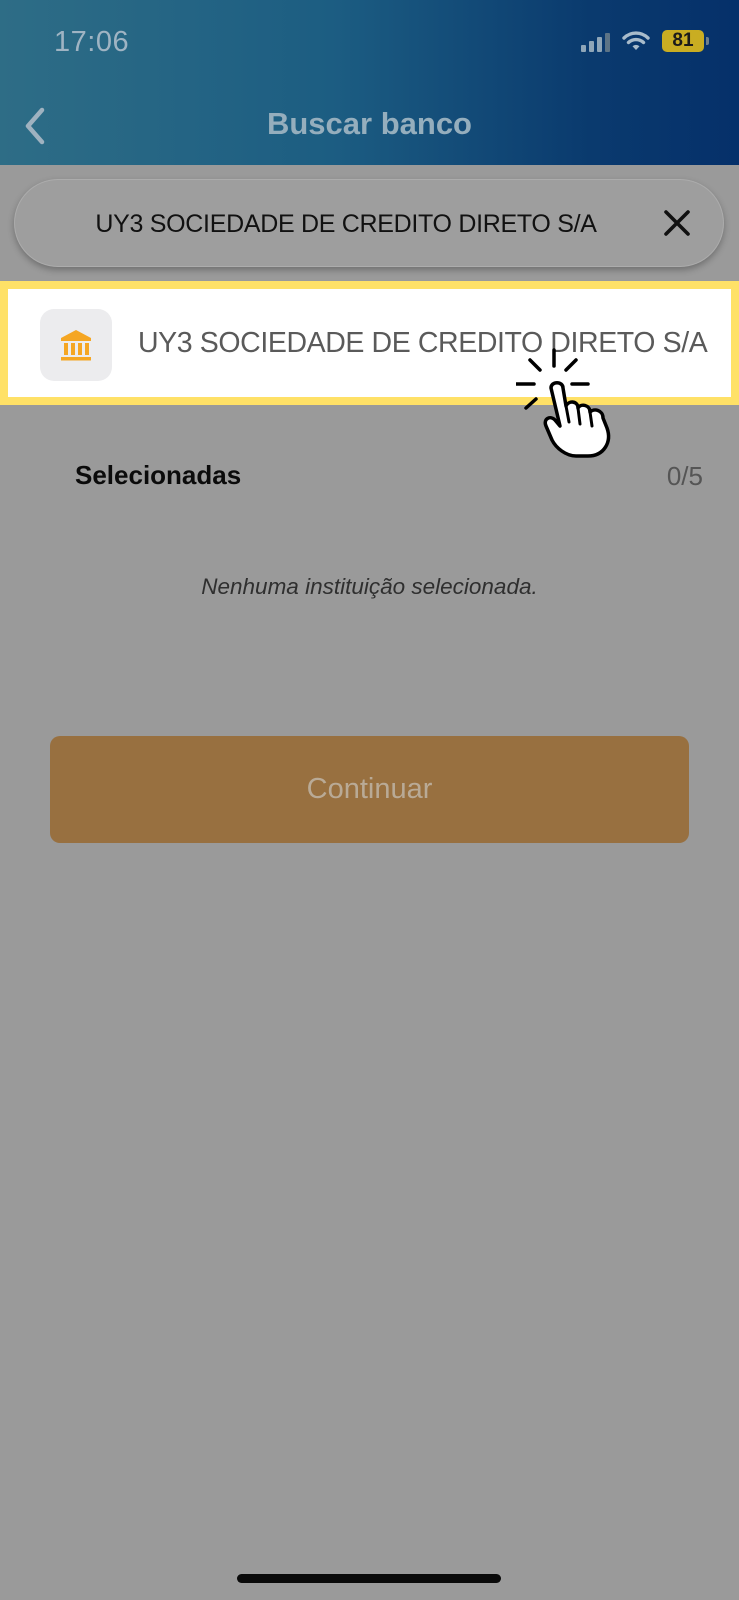 Image resolution: width=739 pixels, height=1600 pixels. What do you see at coordinates (158, 475) in the screenshot?
I see `selected-section-title: Selecionadas` at bounding box center [158, 475].